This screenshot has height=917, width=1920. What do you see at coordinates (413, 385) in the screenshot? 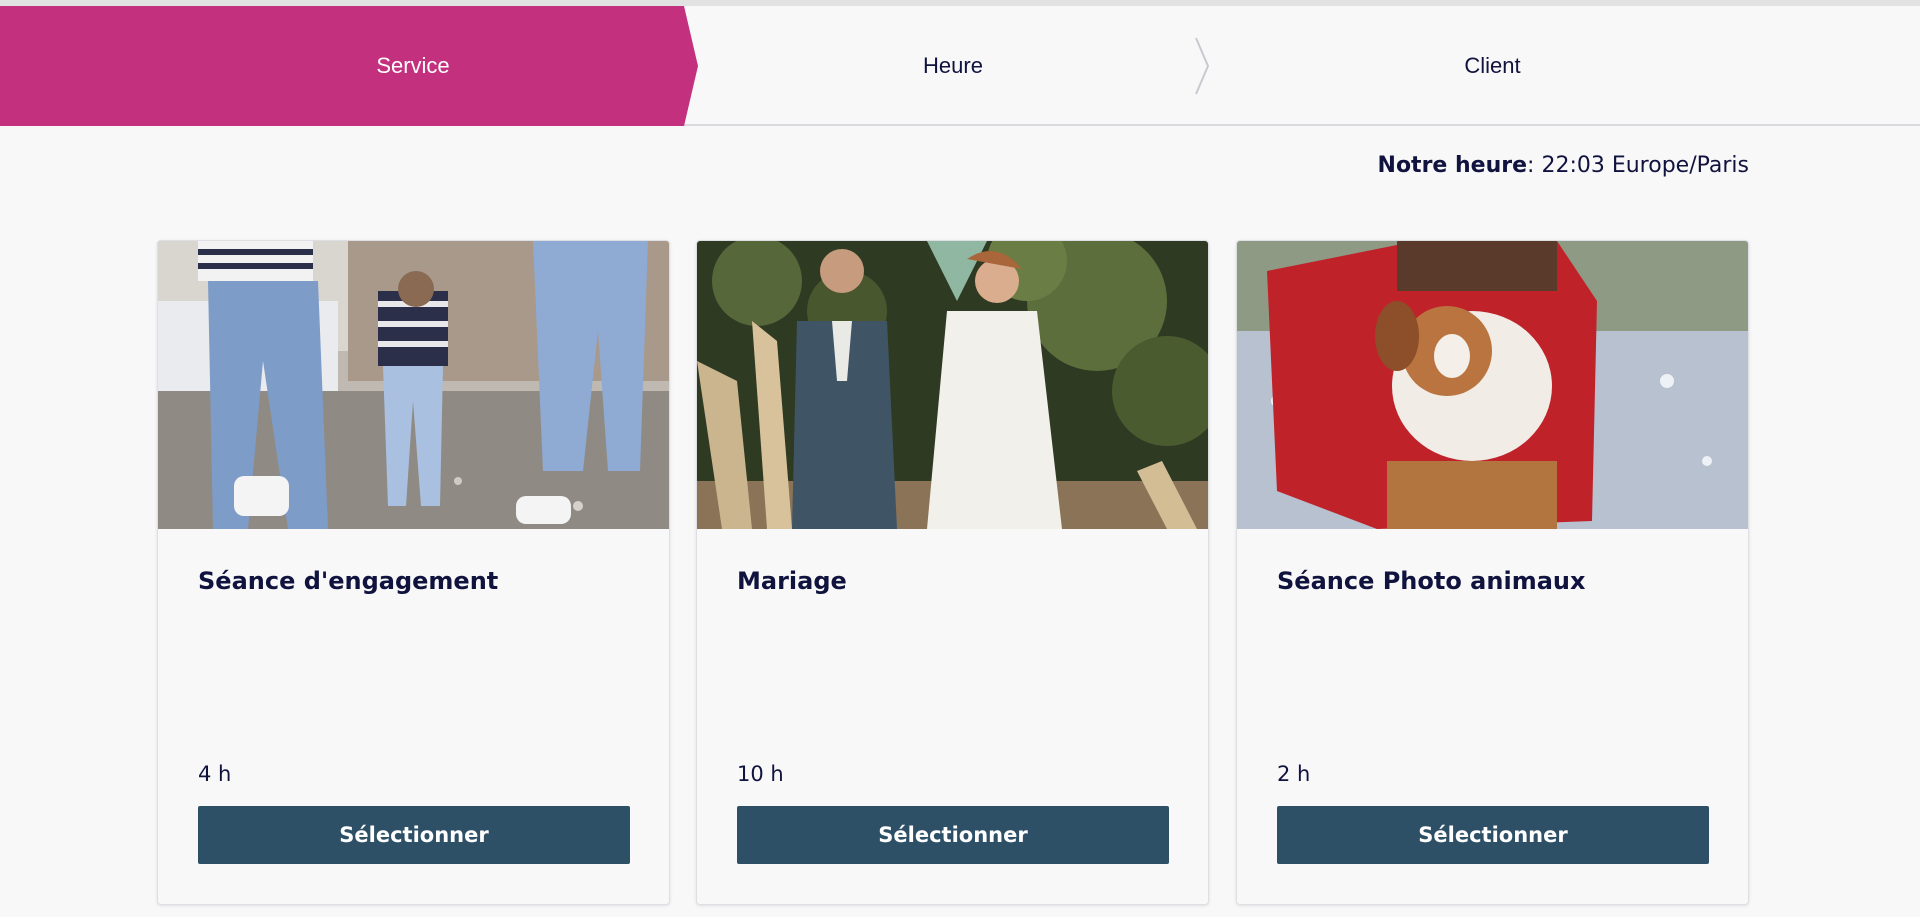
I see `family-beach-photo` at bounding box center [413, 385].